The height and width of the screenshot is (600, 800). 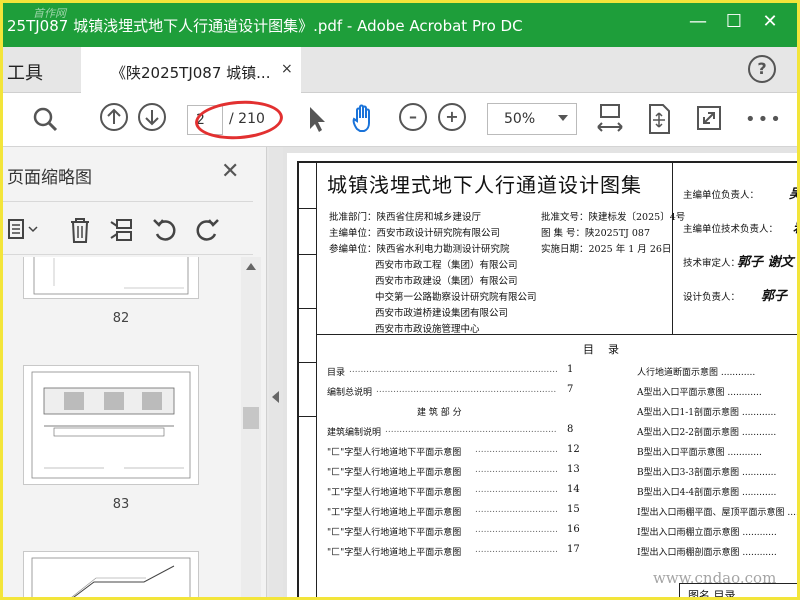 I want to click on toc-page-number: 1, so click(x=570, y=369).